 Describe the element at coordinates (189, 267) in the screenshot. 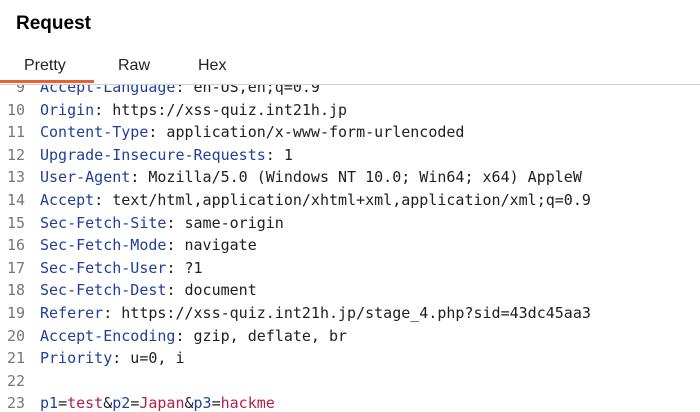

I see `header-value: ?1` at that location.